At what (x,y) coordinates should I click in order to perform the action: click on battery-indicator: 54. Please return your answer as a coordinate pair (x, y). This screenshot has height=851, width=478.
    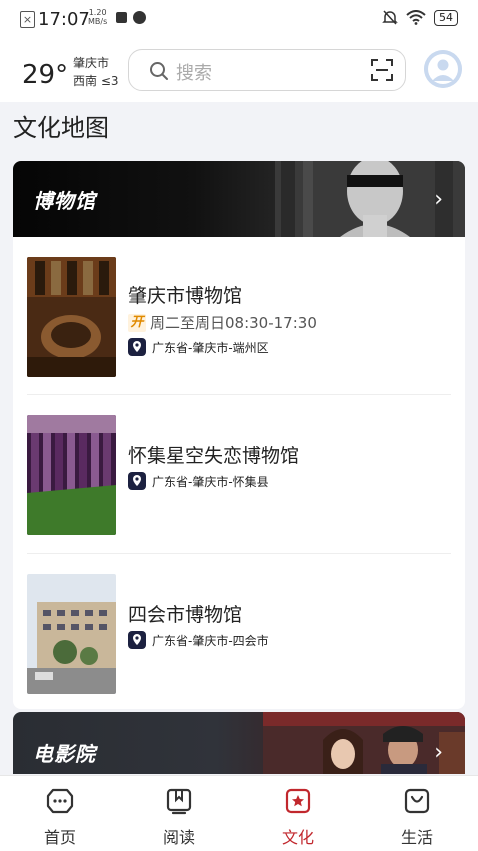
    Looking at the image, I should click on (446, 17).